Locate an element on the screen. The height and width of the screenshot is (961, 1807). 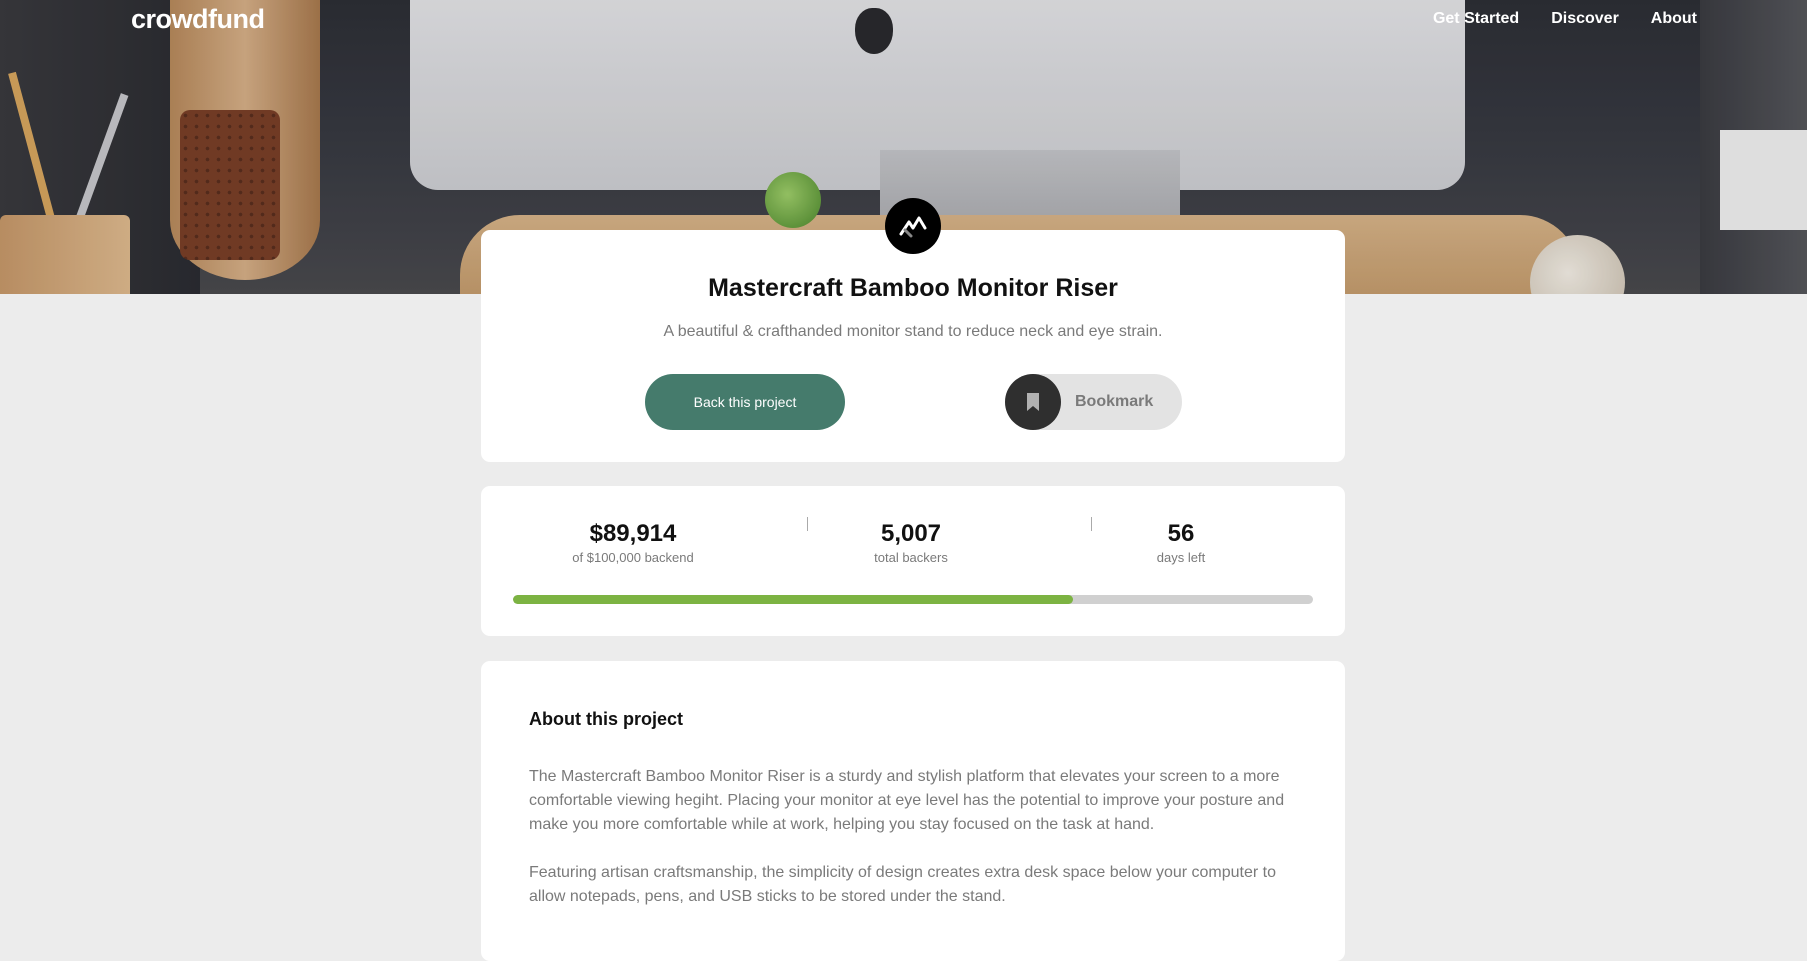
logo: crowdfund is located at coordinates (198, 19).